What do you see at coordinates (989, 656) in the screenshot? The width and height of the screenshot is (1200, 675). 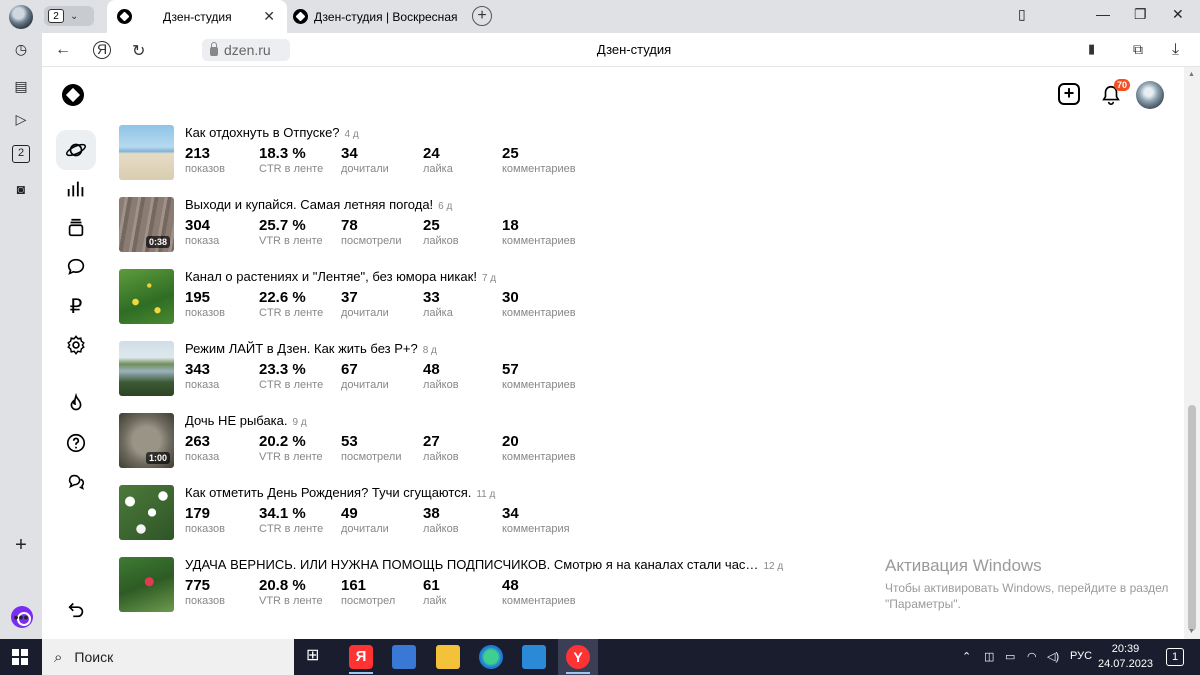 I see `tray-app-icon: ◫` at bounding box center [989, 656].